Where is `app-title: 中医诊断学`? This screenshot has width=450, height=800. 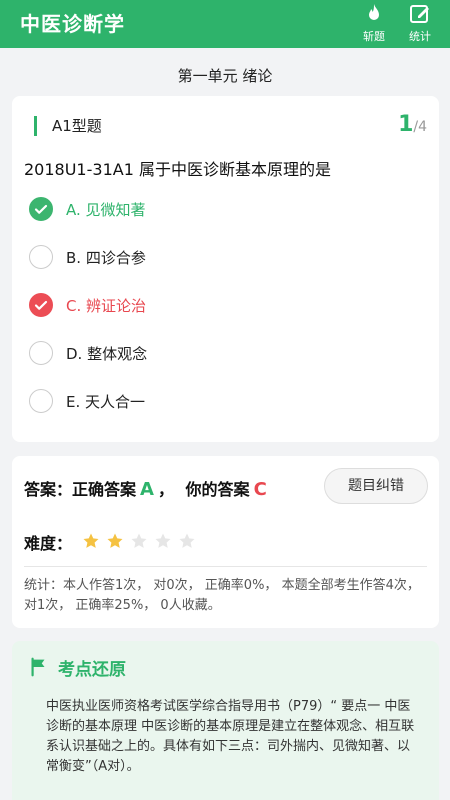 app-title: 中医诊断学 is located at coordinates (72, 24).